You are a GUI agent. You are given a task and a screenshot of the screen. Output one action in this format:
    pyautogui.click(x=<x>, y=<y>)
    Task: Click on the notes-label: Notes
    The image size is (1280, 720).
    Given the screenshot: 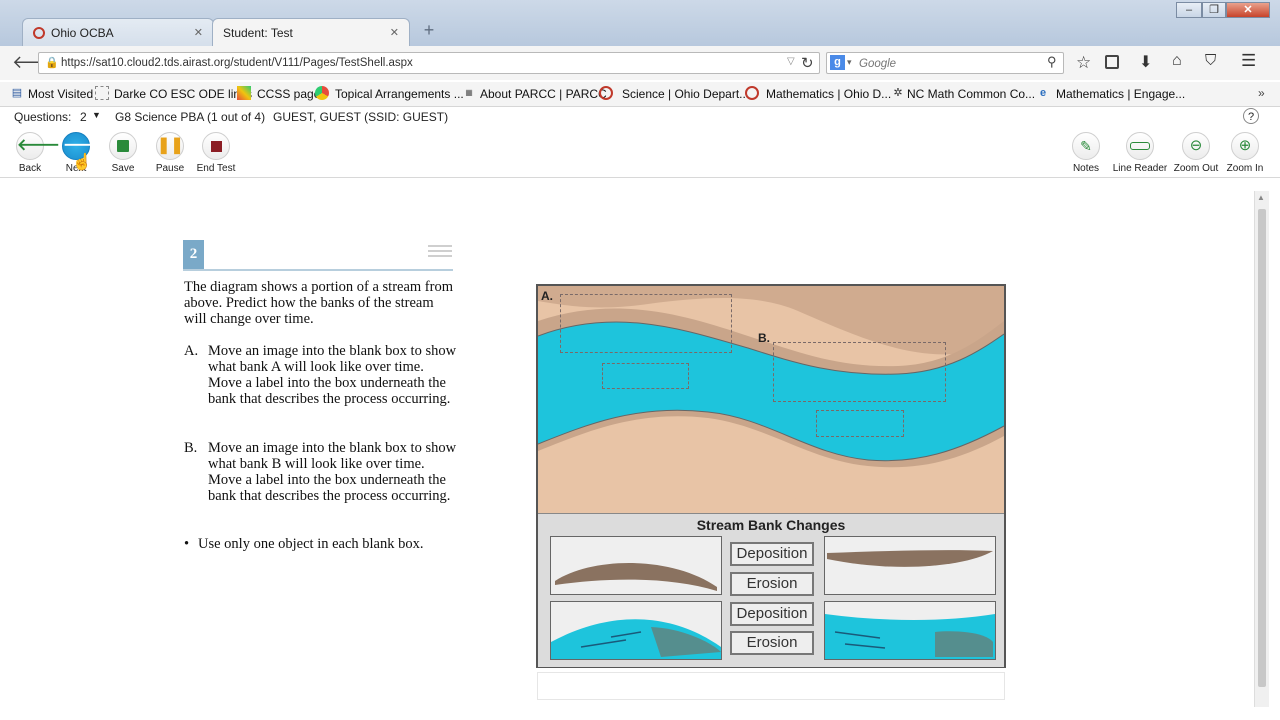 What is the action you would take?
    pyautogui.click(x=1086, y=168)
    